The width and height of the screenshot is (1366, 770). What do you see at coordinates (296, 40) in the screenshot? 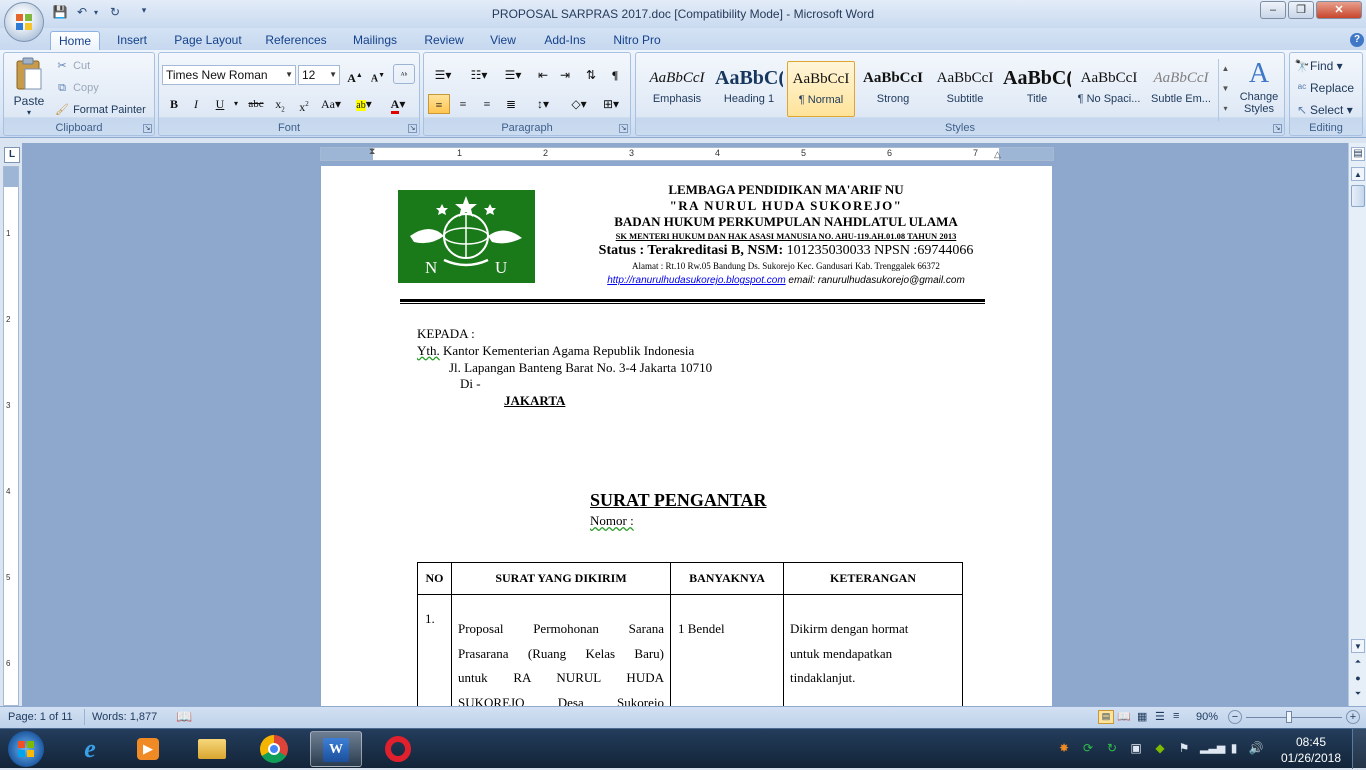
I see `tab-references: References` at bounding box center [296, 40].